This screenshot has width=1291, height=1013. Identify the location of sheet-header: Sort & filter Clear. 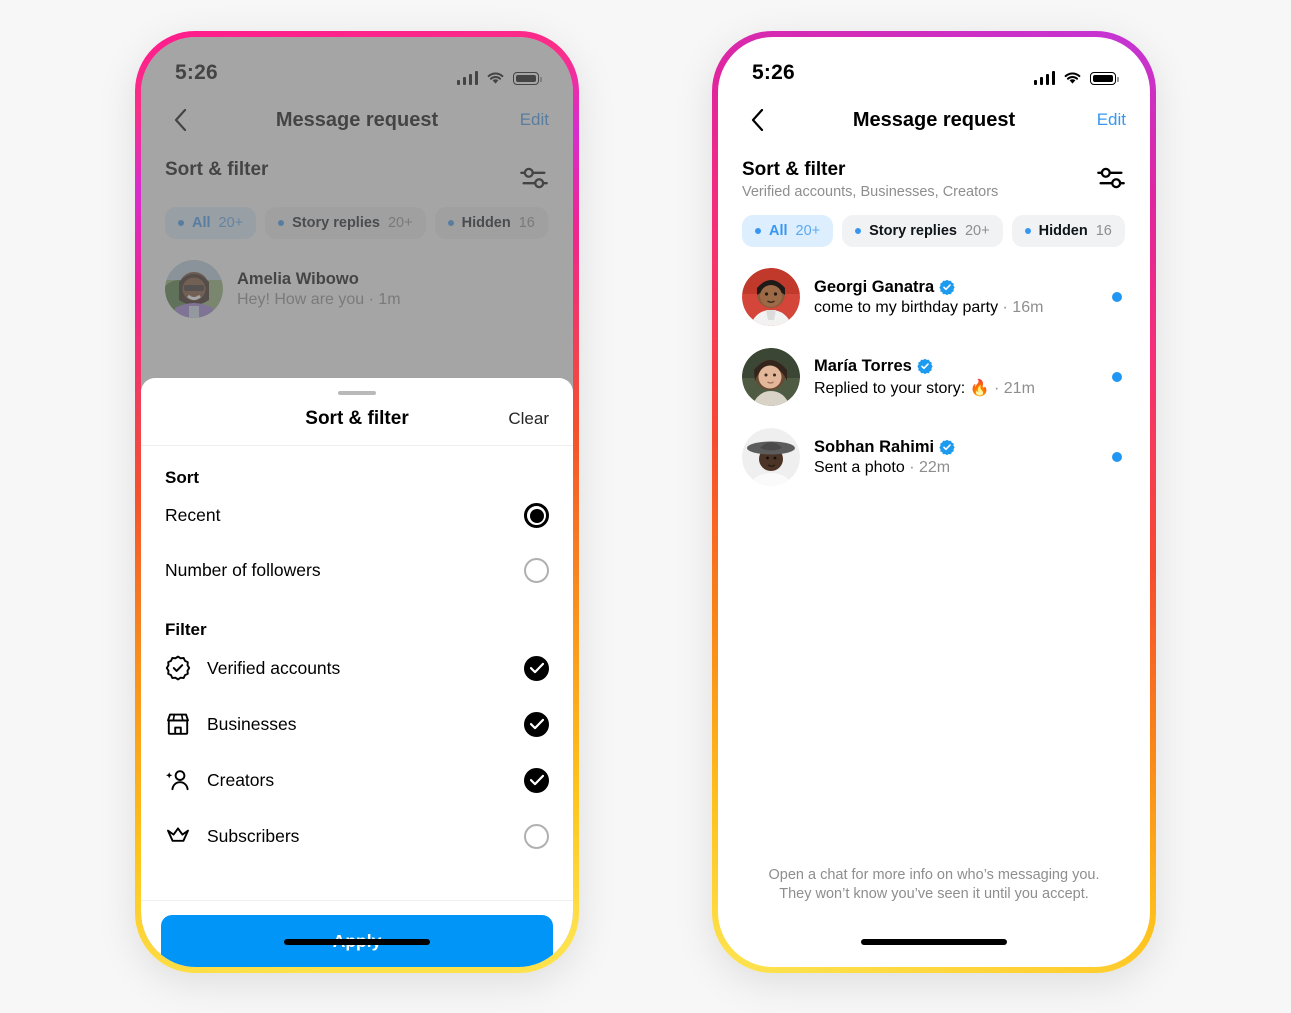
(357, 420).